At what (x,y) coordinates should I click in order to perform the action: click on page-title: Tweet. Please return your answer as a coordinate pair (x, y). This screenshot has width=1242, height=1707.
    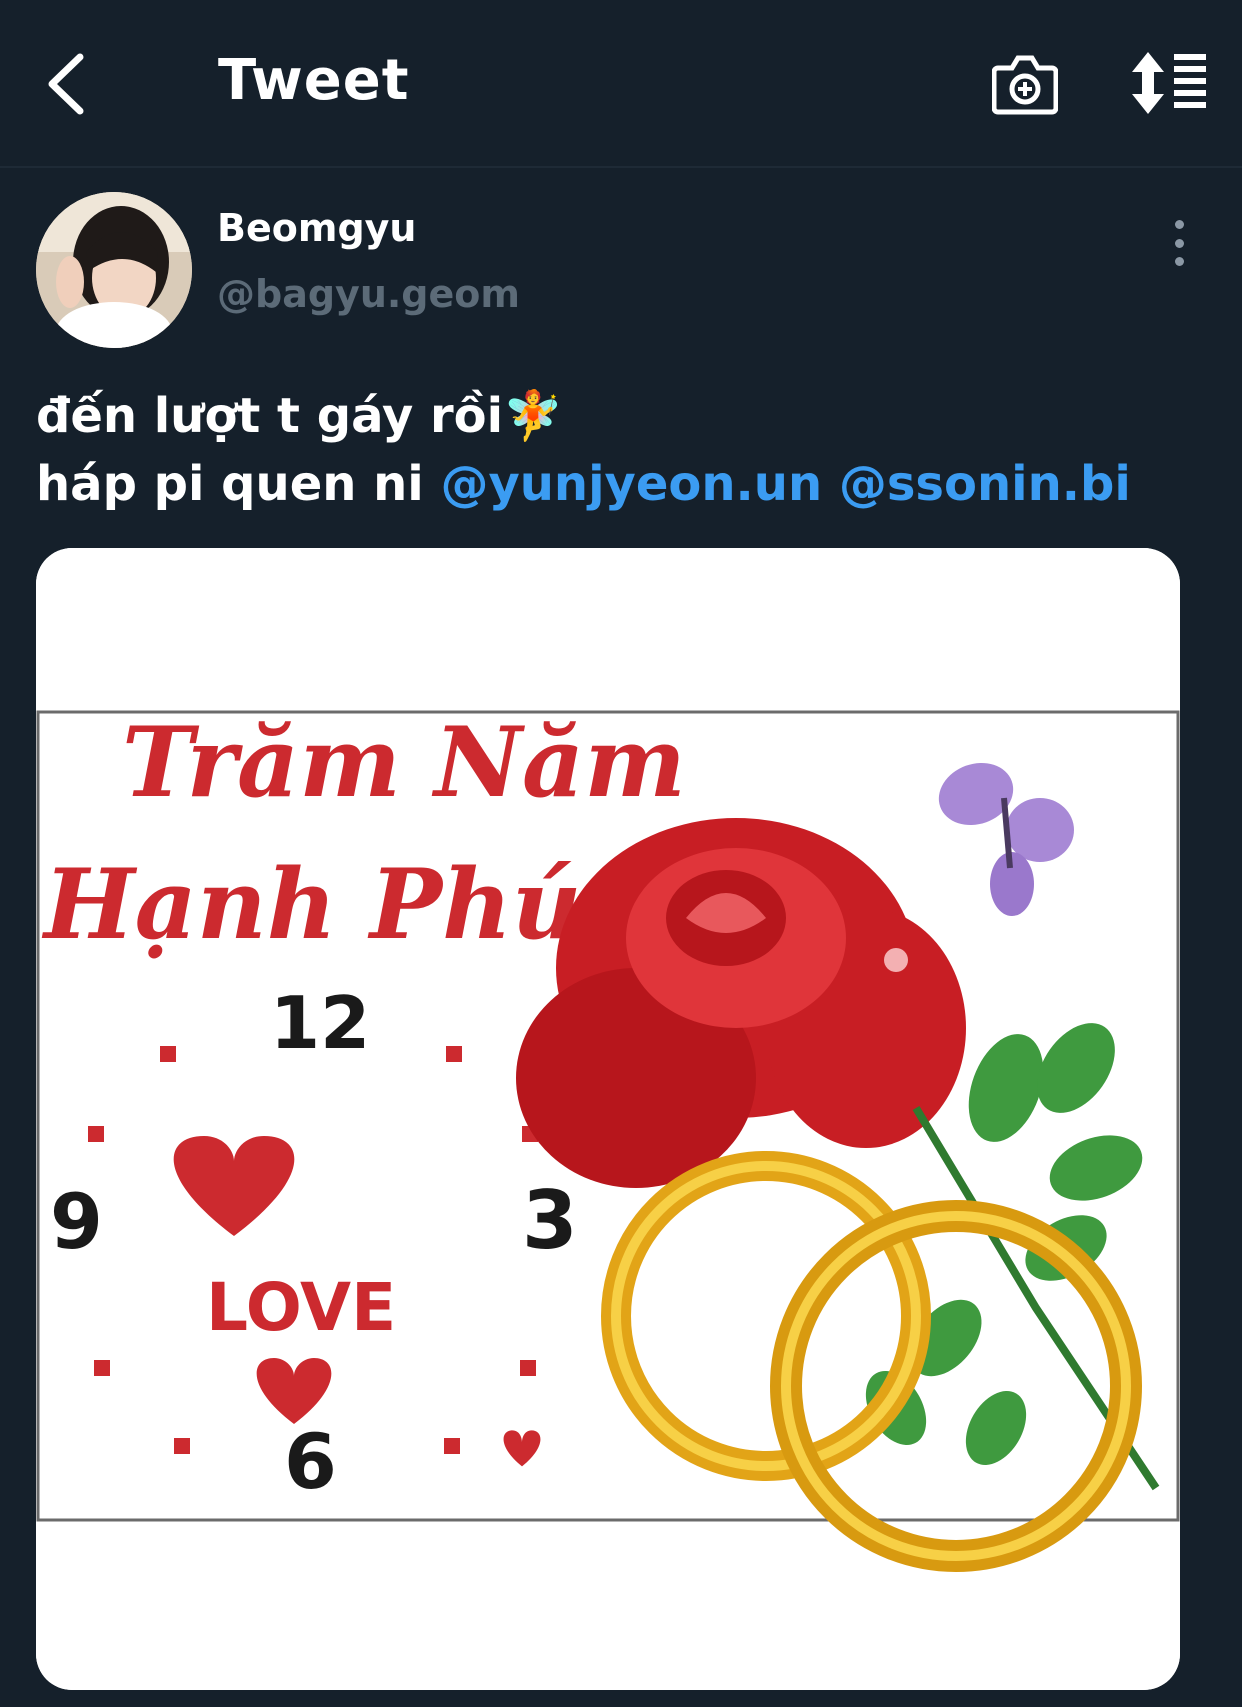
    Looking at the image, I should click on (314, 80).